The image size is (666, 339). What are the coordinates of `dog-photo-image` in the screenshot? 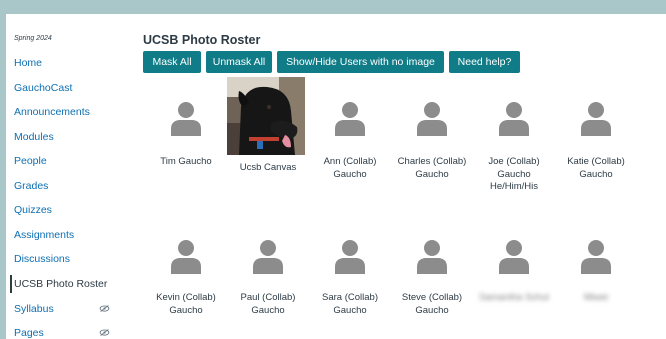 It's located at (266, 116).